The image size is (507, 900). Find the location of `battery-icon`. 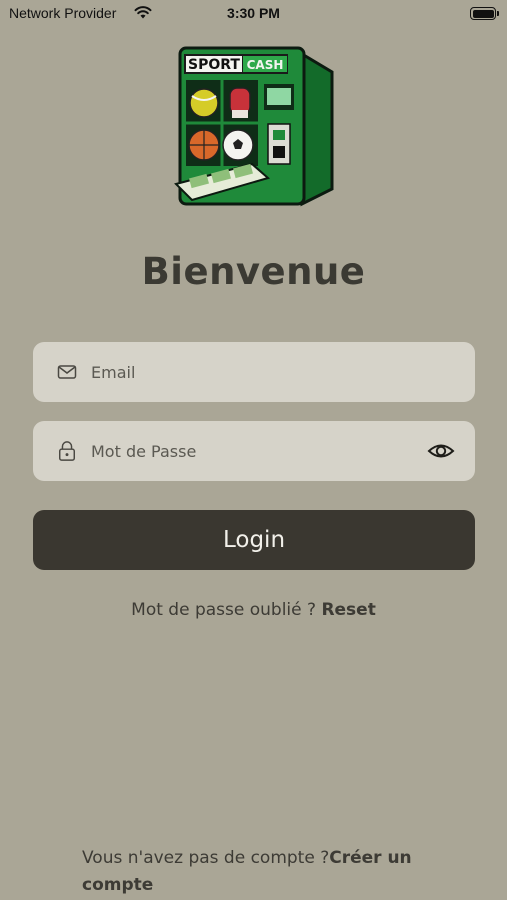

battery-icon is located at coordinates (484, 13).